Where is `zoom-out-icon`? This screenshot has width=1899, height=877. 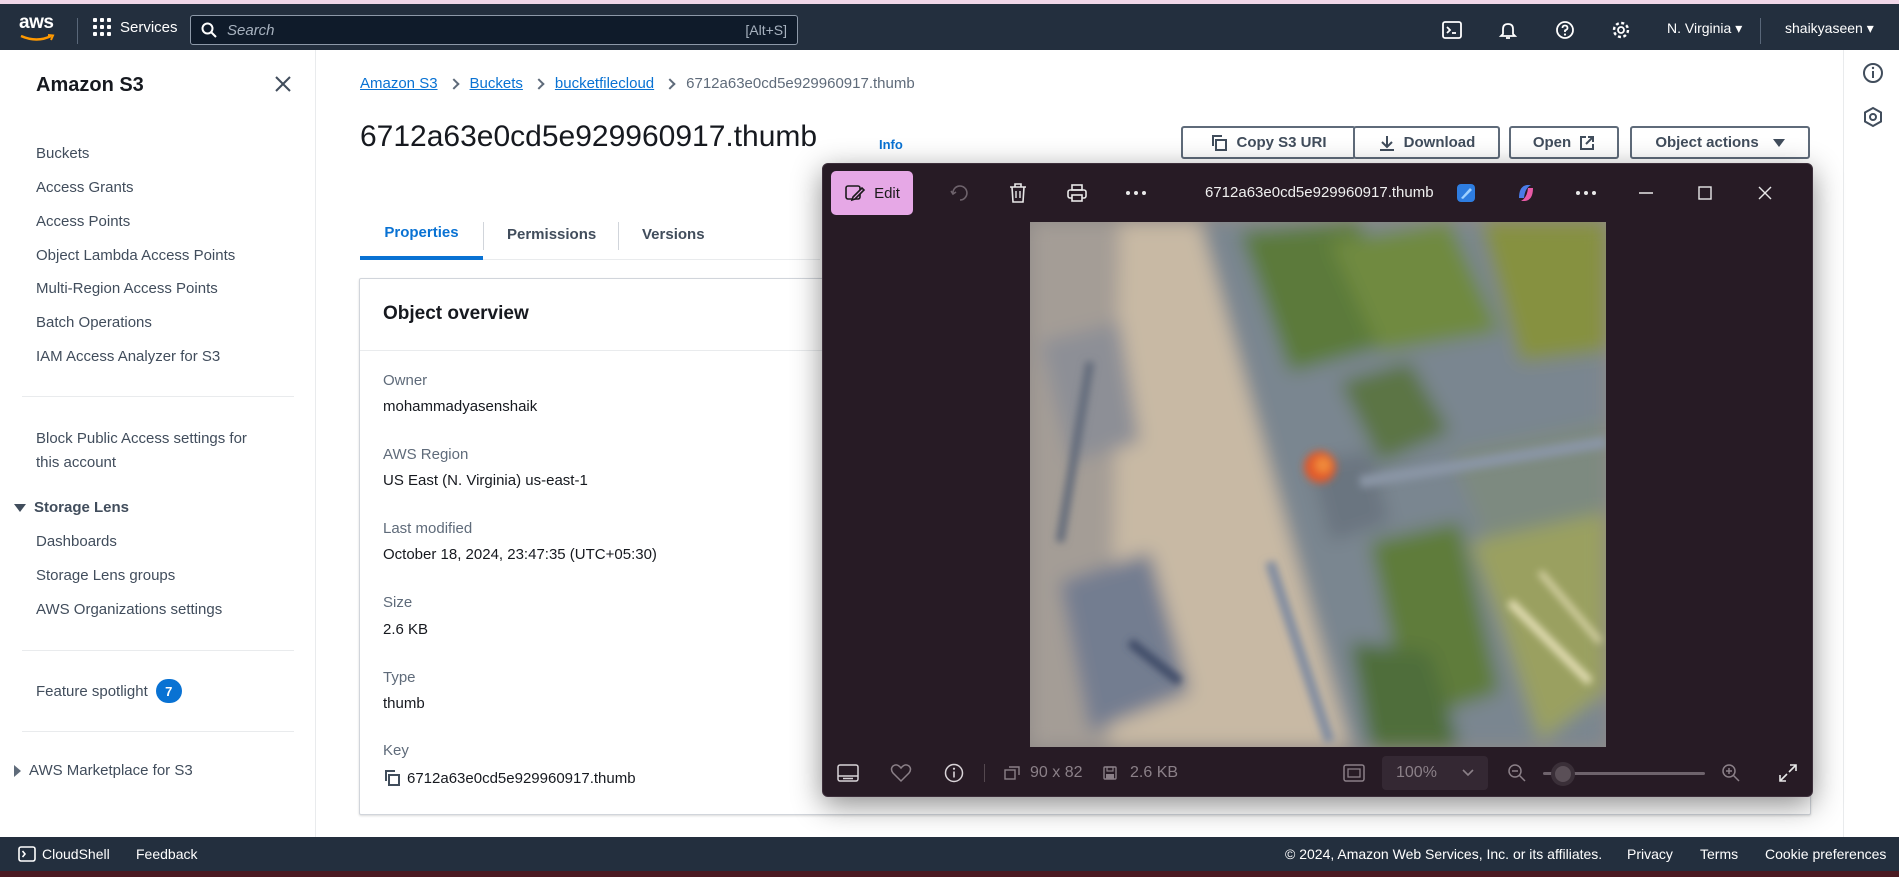 zoom-out-icon is located at coordinates (1517, 773).